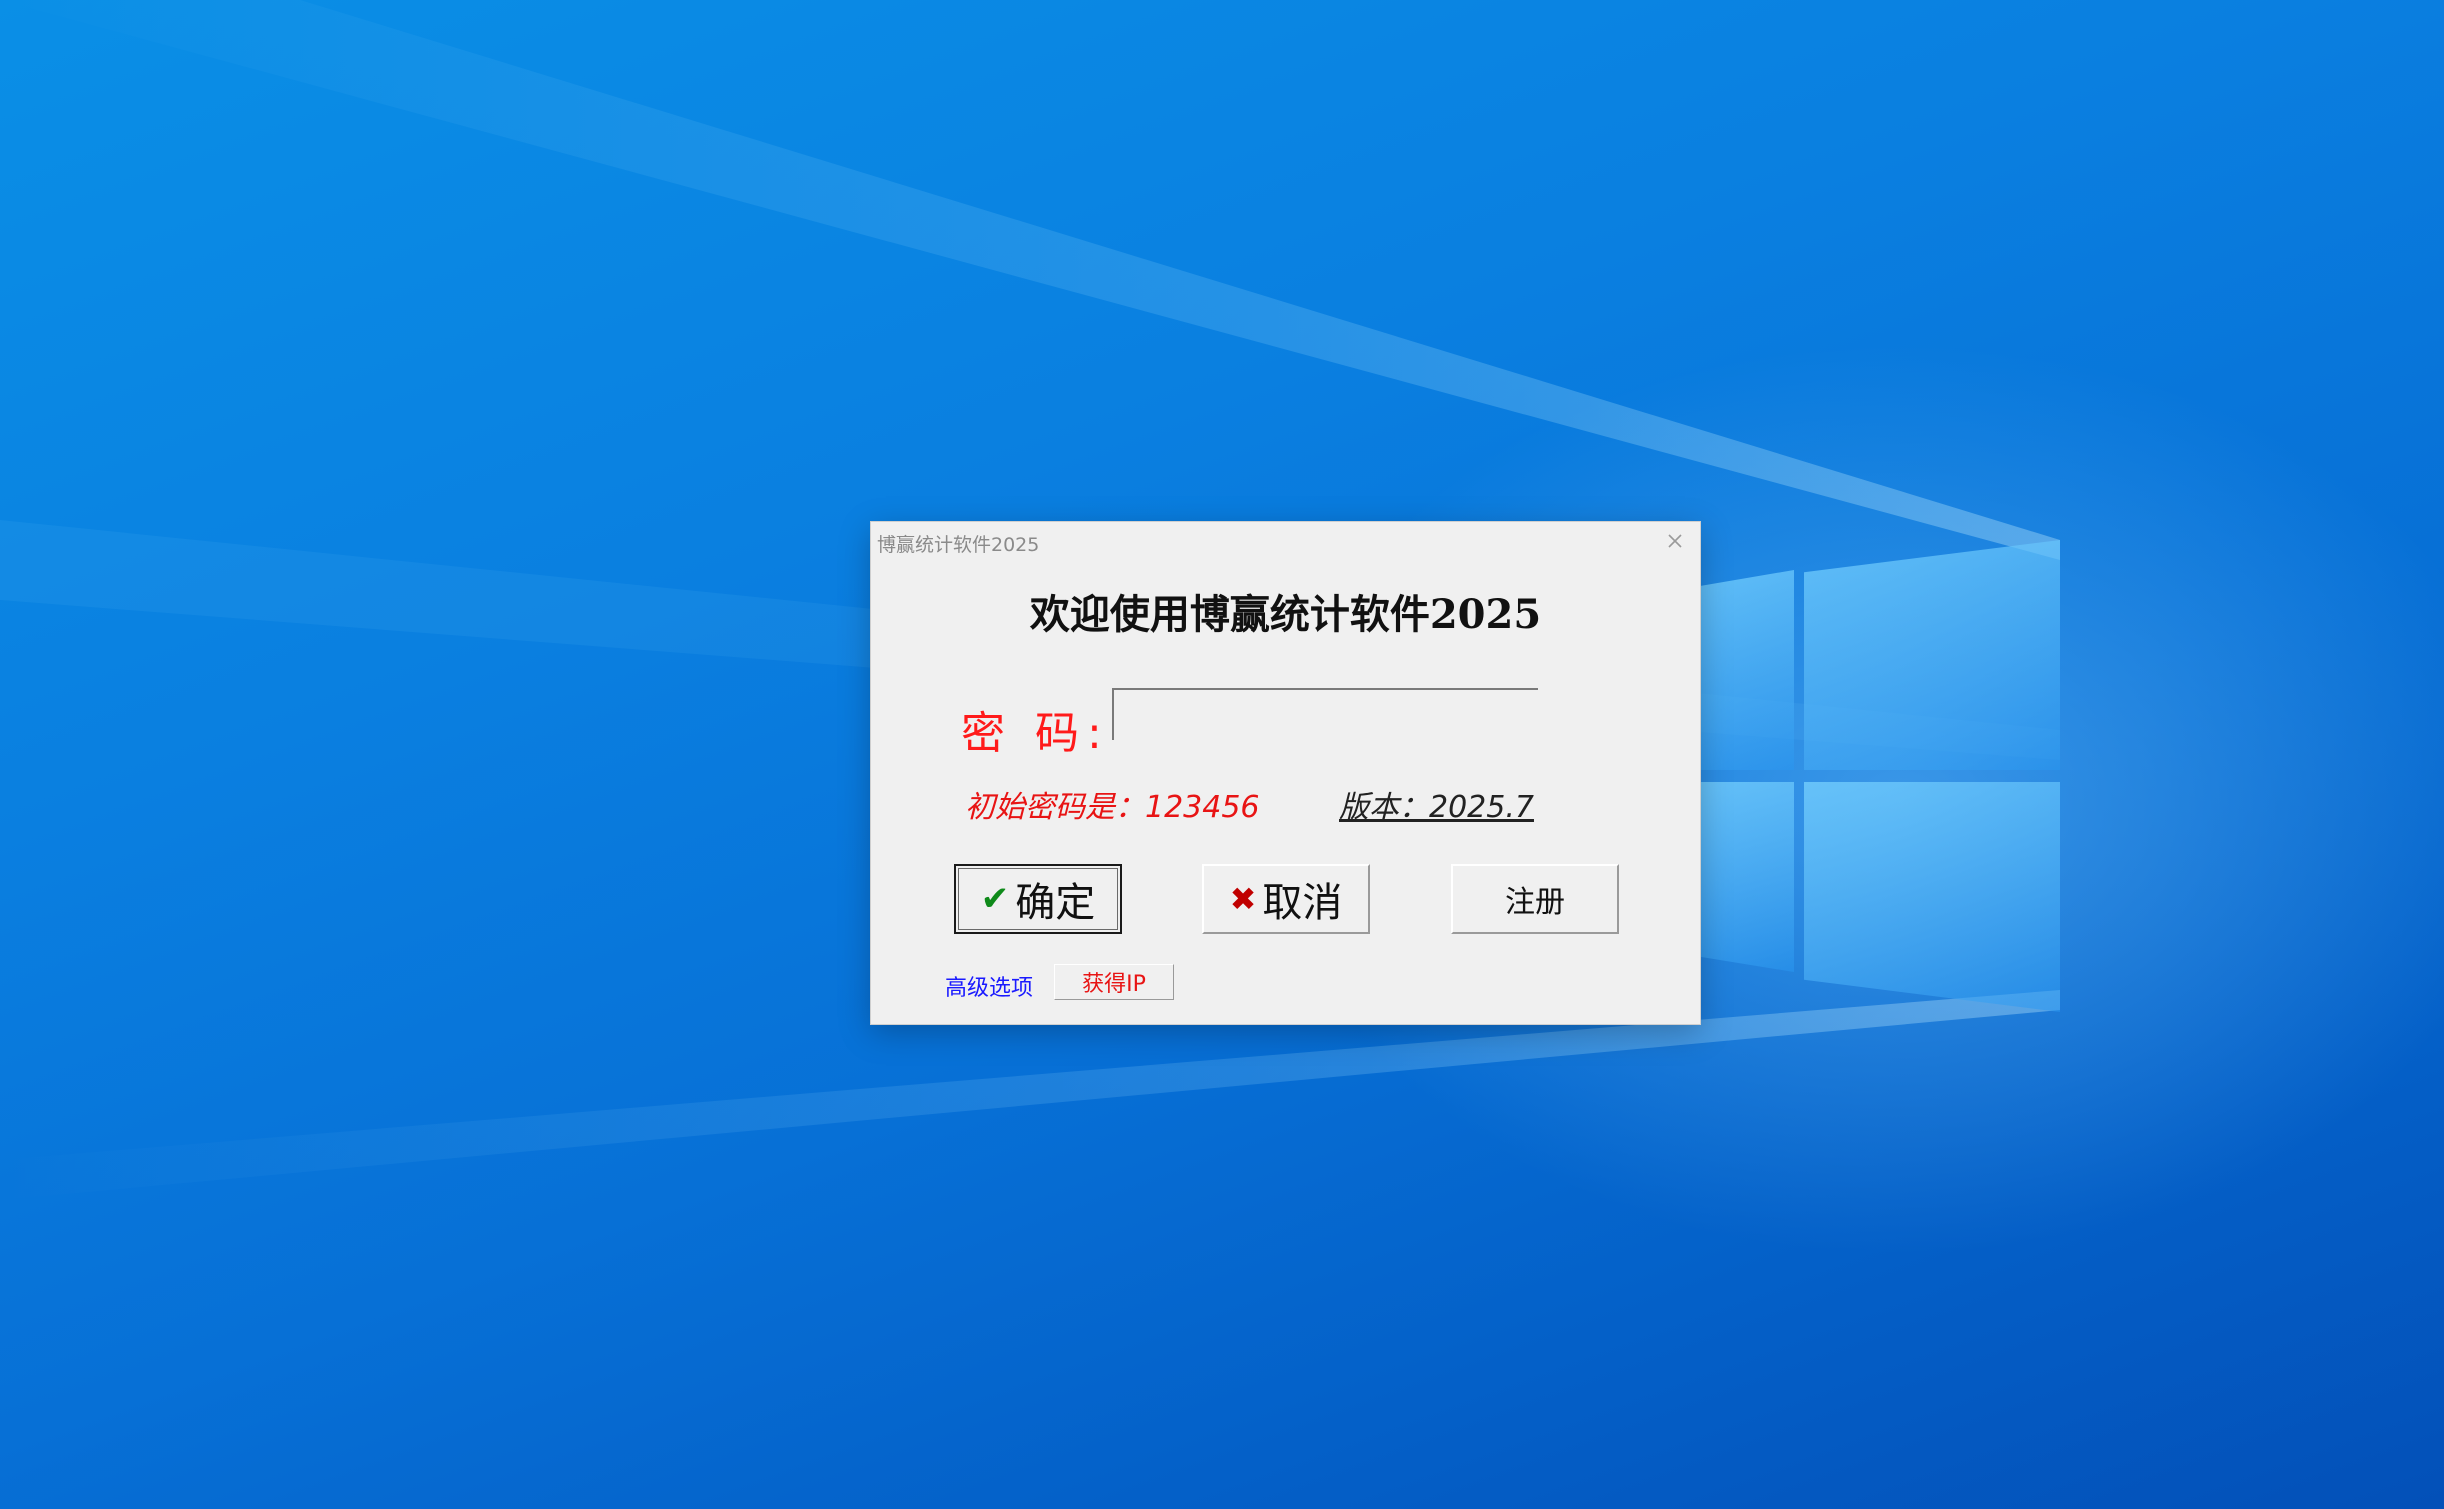 This screenshot has width=2444, height=1509. I want to click on close-icon, so click(1675, 541).